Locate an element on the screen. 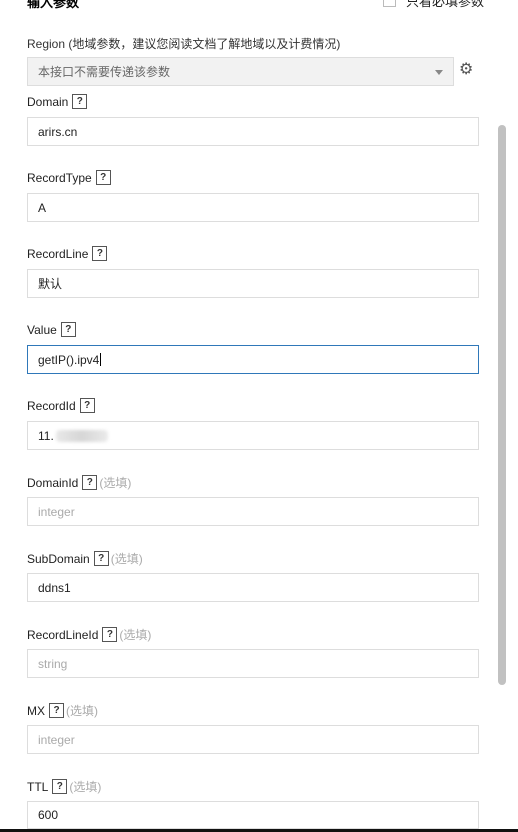 This screenshot has height=832, width=518. redacted-blur is located at coordinates (81, 435).